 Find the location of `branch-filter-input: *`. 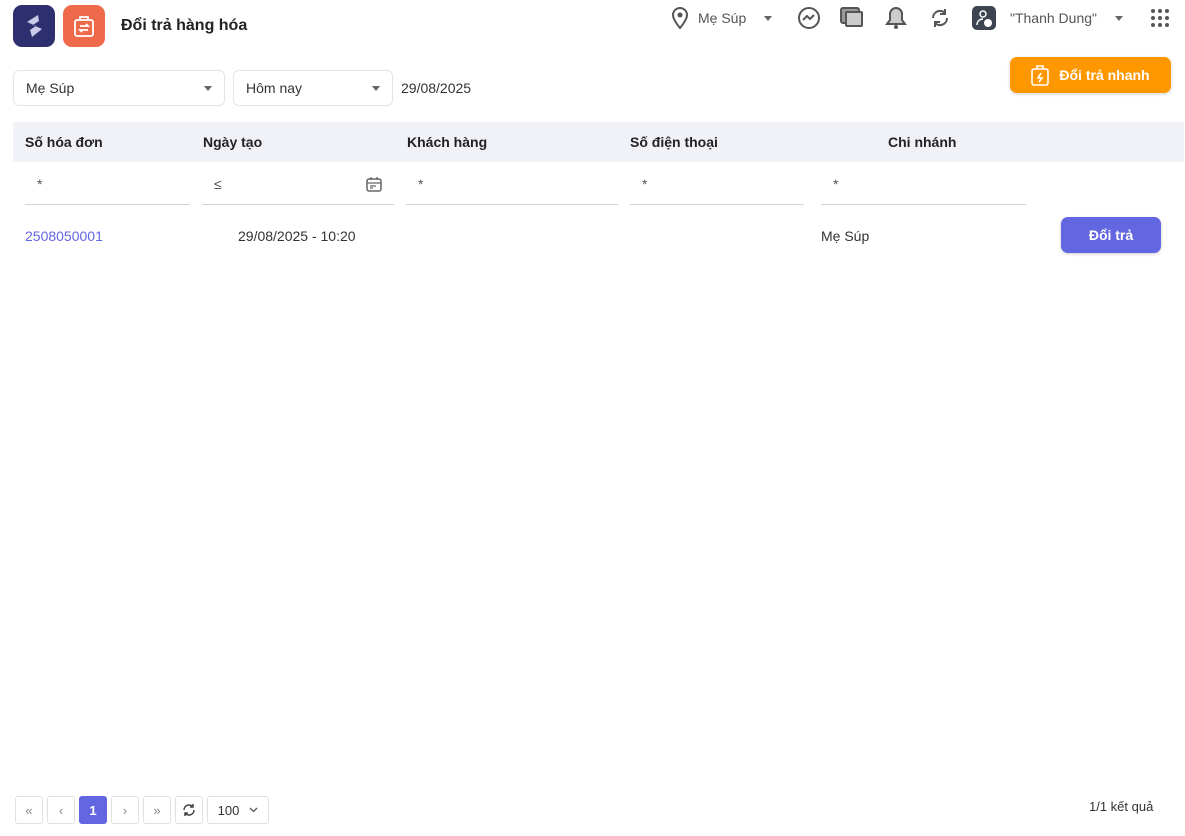

branch-filter-input: * is located at coordinates (923, 187).